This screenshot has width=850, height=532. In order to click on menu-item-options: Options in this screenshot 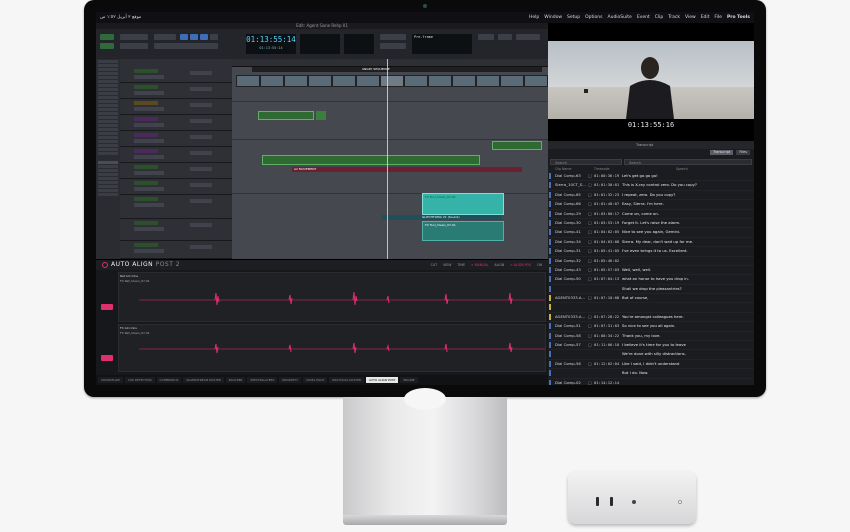, I will do `click(593, 17)`.